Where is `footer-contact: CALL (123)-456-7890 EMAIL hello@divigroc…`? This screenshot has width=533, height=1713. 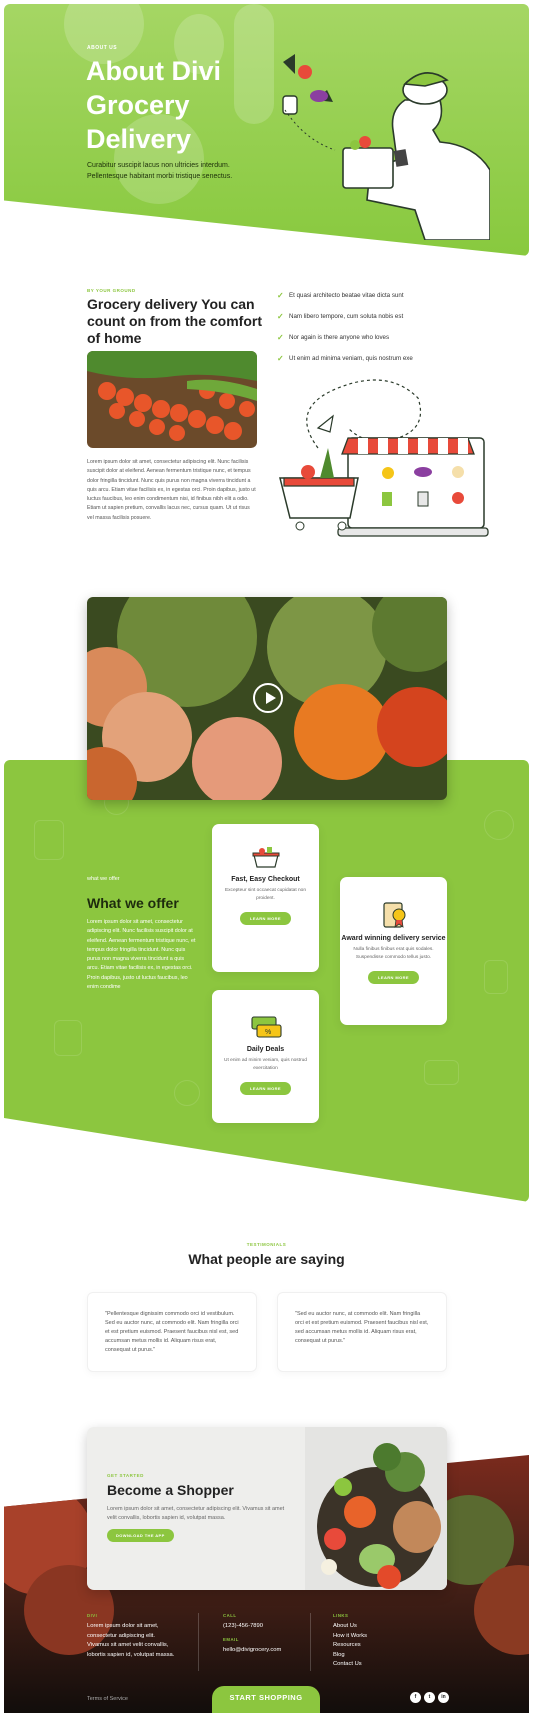
footer-contact: CALL (123)-456-7890 EMAIL hello@divigroc… is located at coordinates (268, 1634).